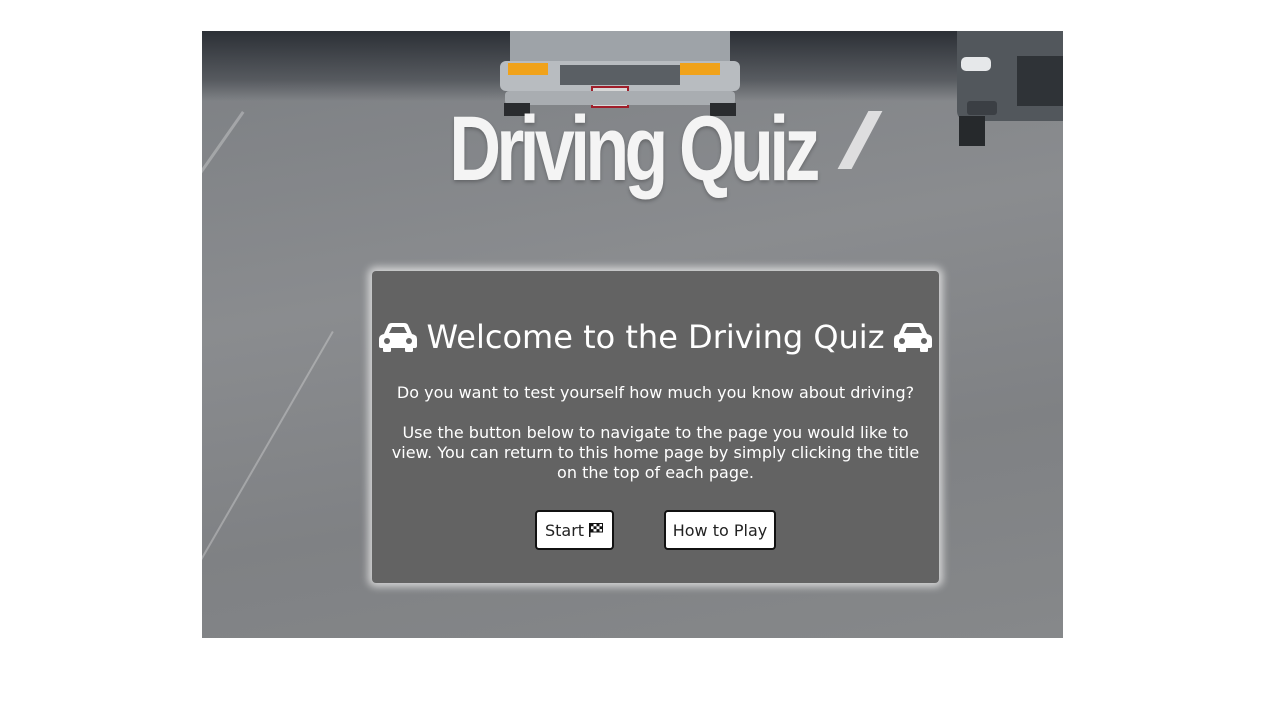  I want to click on checkered-flag-icon, so click(596, 530).